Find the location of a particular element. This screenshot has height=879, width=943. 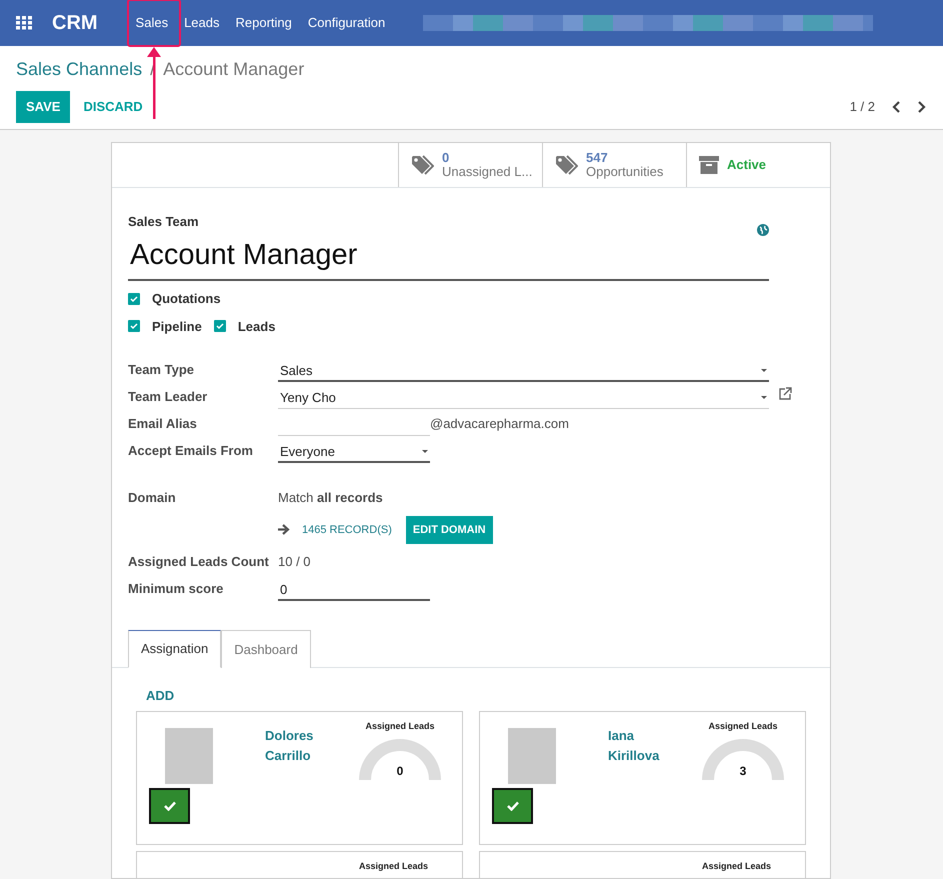

menu-item: Leads is located at coordinates (202, 23).